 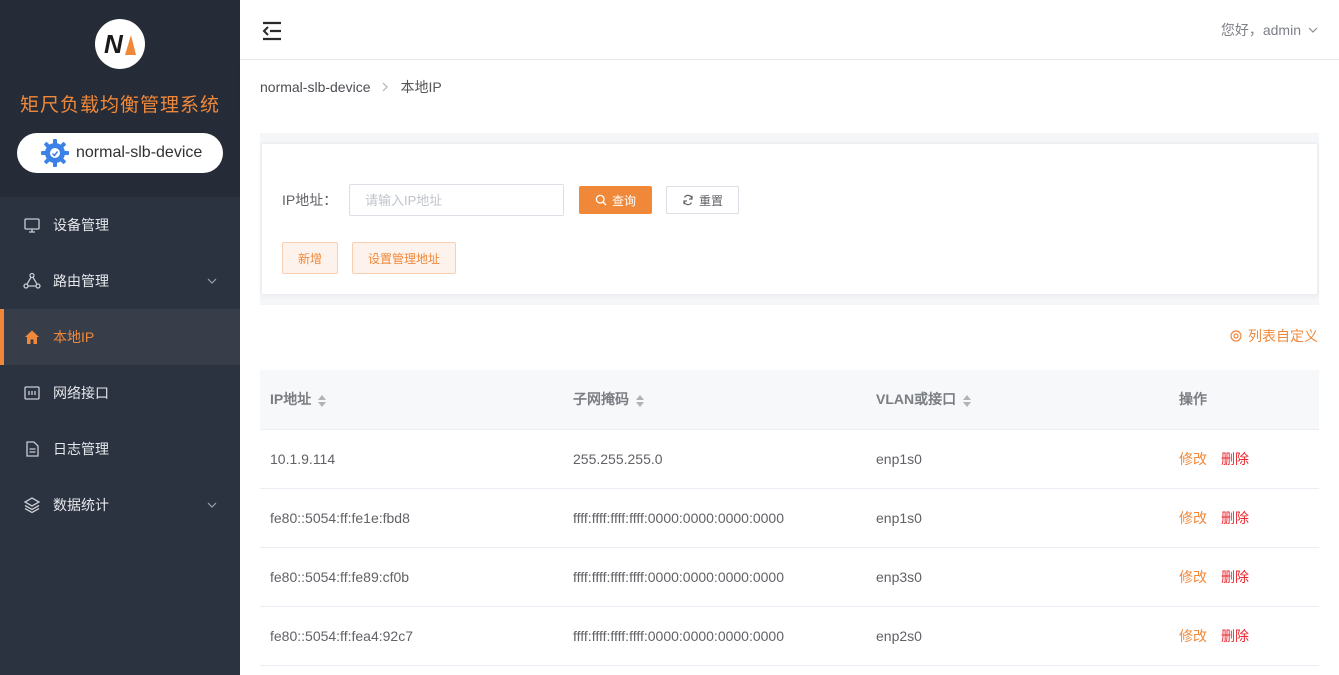 What do you see at coordinates (32, 281) in the screenshot?
I see `route-icon` at bounding box center [32, 281].